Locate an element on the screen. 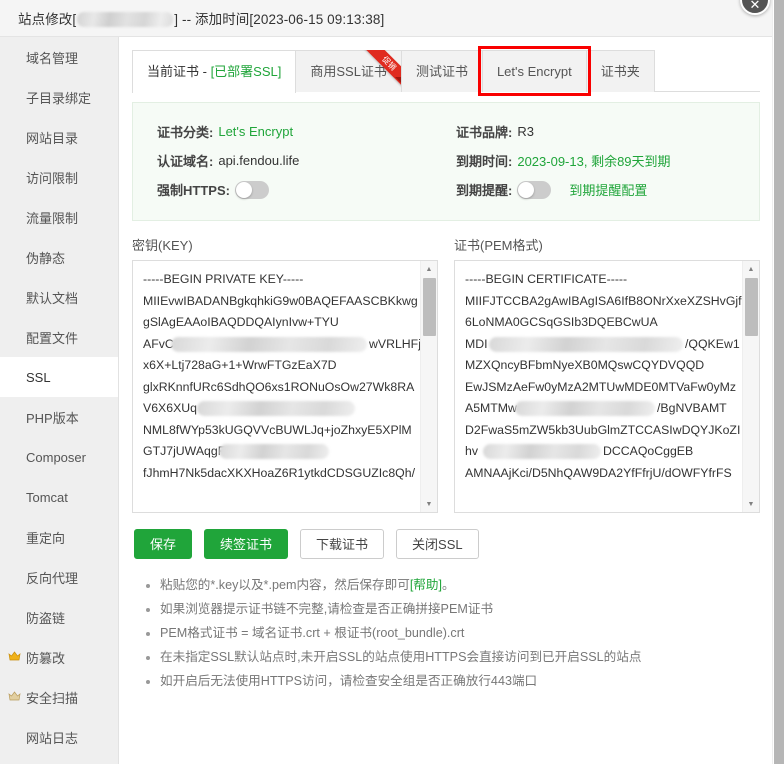 The width and height of the screenshot is (784, 764). key-scrollbar: ▲ ▼ is located at coordinates (428, 386).